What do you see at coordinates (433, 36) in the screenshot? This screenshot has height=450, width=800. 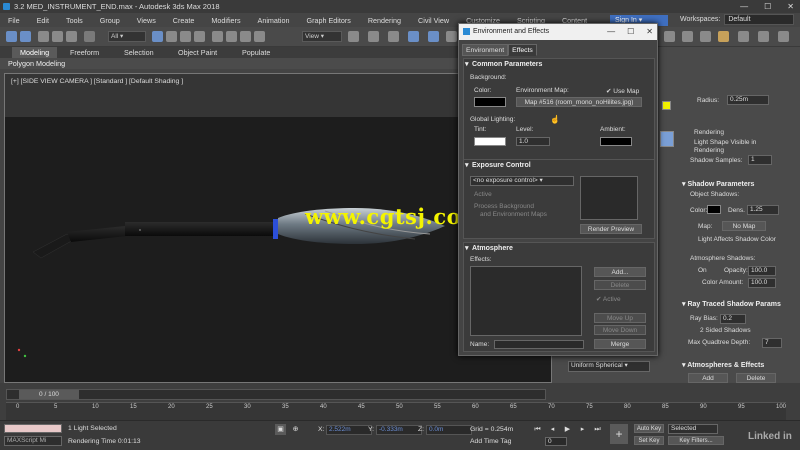 I see `angle-snap-icon` at bounding box center [433, 36].